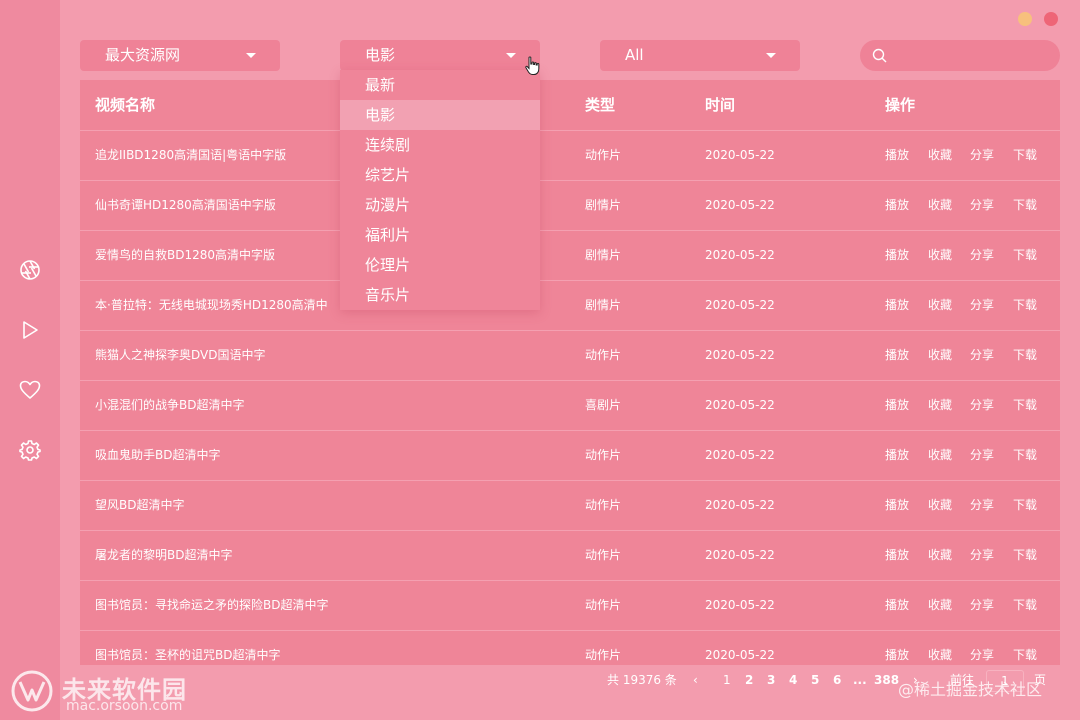 Image resolution: width=1080 pixels, height=720 pixels. What do you see at coordinates (837, 680) in the screenshot?
I see `page-number: 6` at bounding box center [837, 680].